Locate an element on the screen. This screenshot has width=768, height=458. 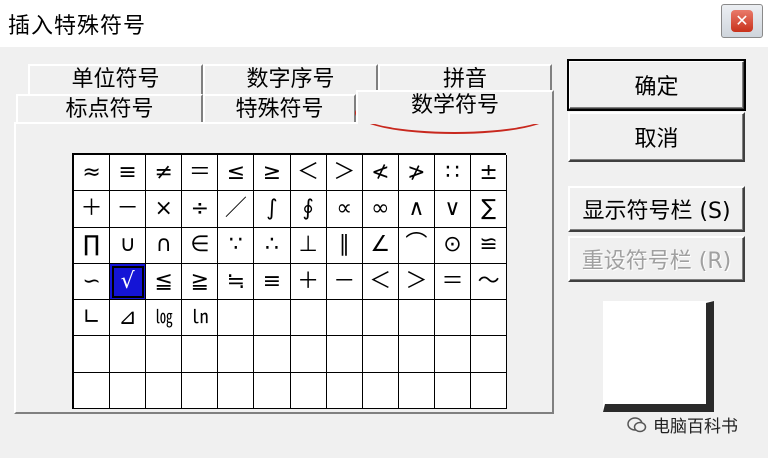
close-button: ✕ is located at coordinates (742, 21).